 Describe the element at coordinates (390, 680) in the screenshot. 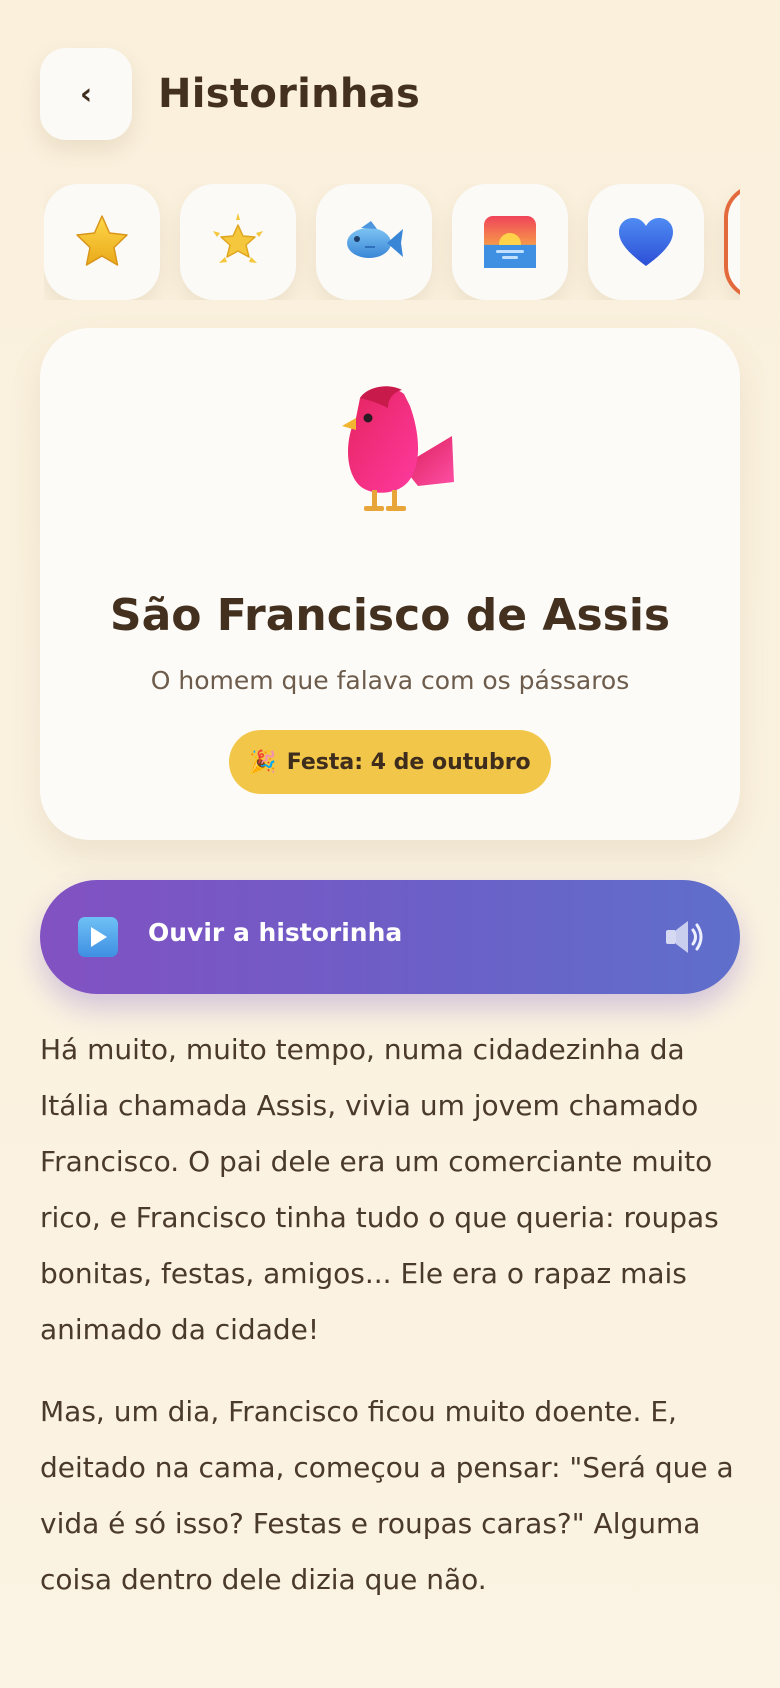

I see `saint-subtitle: O homem que falava com os pássaros` at that location.